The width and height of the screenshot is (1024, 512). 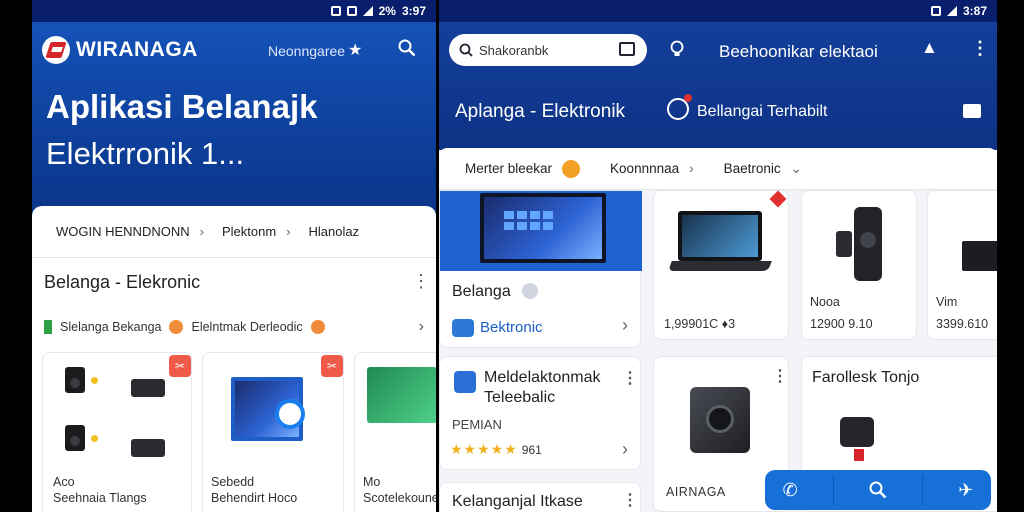 What do you see at coordinates (123, 231) in the screenshot?
I see `tab-label: WOGIN HENNDNONN` at bounding box center [123, 231].